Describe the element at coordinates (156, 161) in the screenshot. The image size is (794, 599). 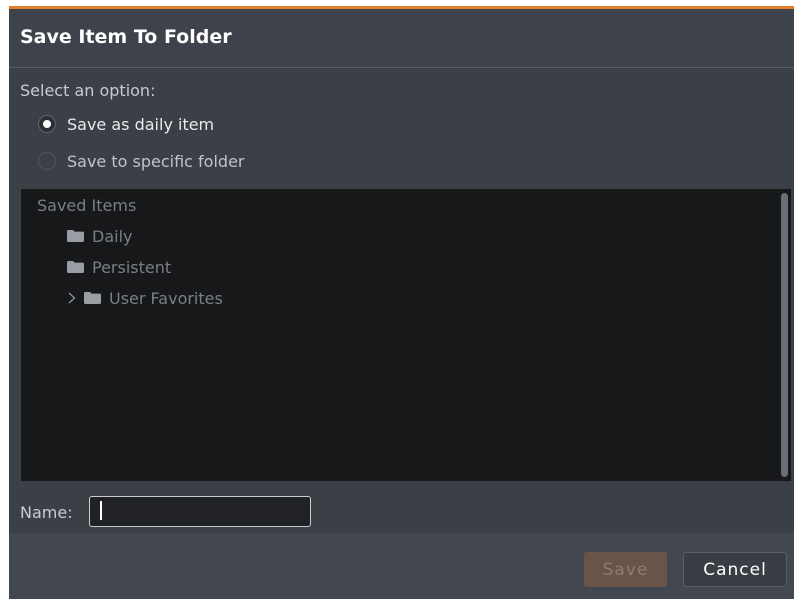
I see `radio-save-specific-folder-label: Save to specific folder` at that location.